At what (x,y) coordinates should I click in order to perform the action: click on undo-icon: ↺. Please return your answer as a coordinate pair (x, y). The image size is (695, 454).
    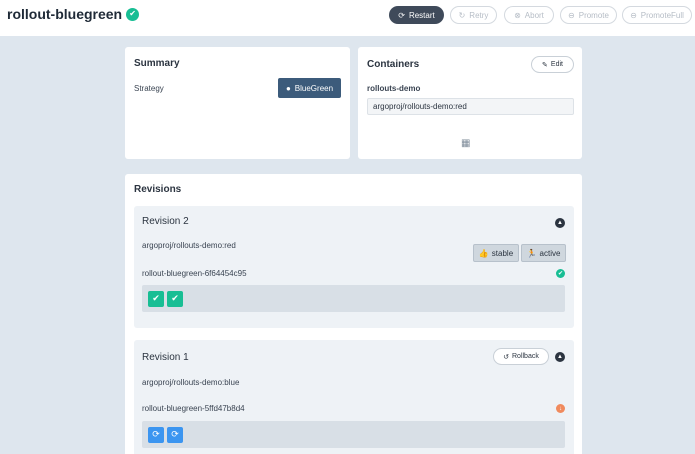
    Looking at the image, I should click on (506, 357).